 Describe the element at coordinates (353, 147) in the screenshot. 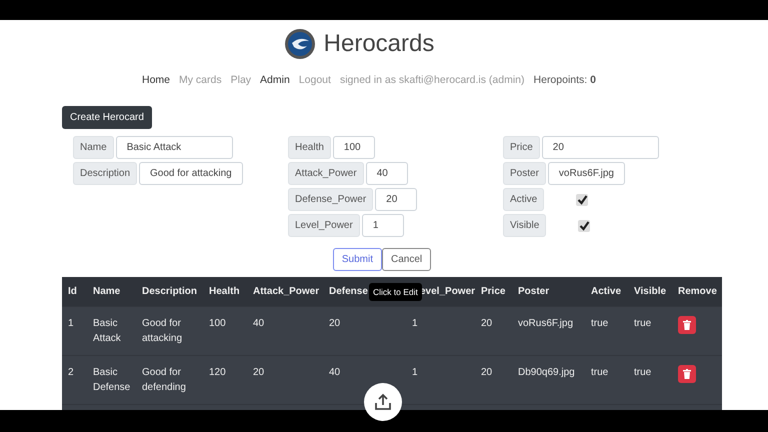

I see `input-field: 100` at that location.